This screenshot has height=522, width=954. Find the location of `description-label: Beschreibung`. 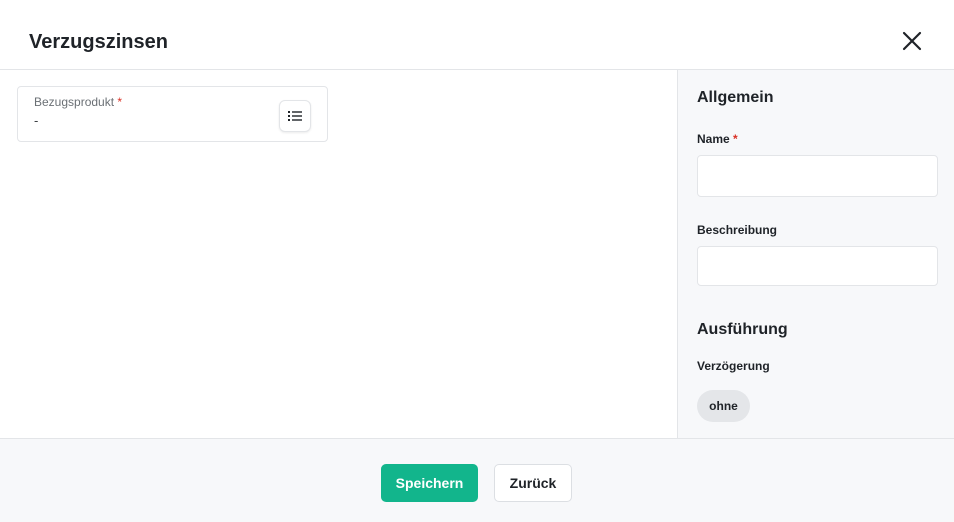

description-label: Beschreibung is located at coordinates (737, 230).